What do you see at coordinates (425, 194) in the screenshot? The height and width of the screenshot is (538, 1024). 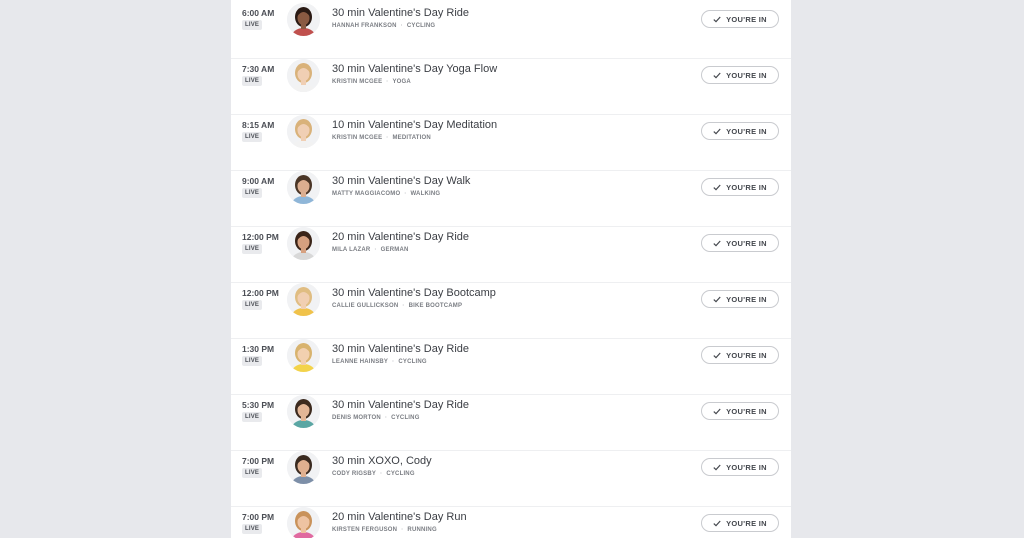 I see `class-category: WALKING` at bounding box center [425, 194].